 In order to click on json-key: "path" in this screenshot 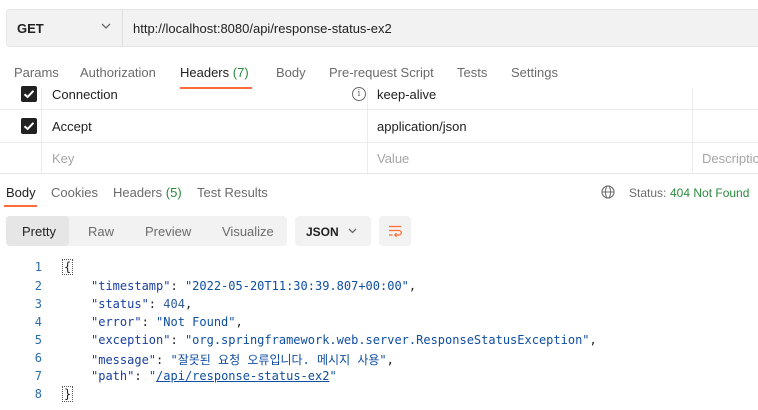, I will do `click(113, 376)`.